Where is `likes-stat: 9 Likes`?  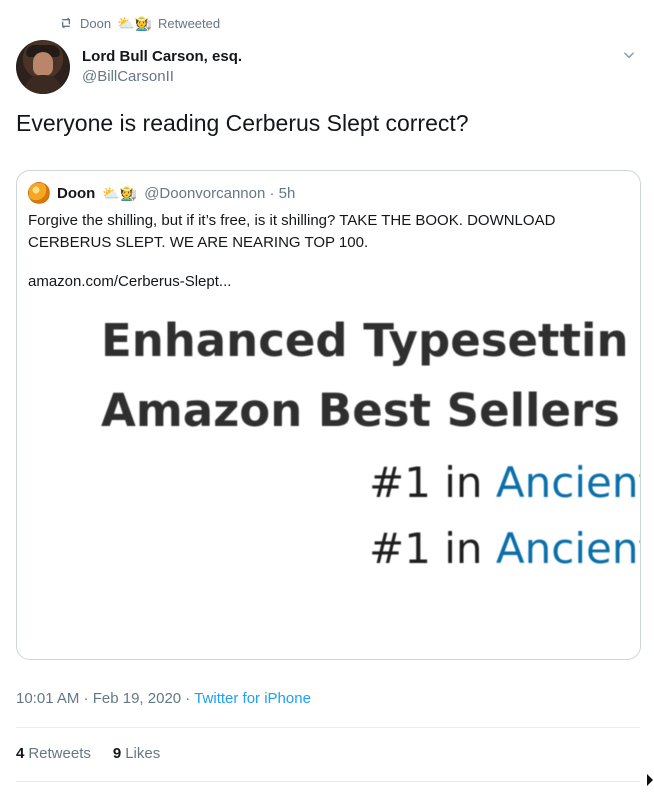
likes-stat: 9 Likes is located at coordinates (136, 753).